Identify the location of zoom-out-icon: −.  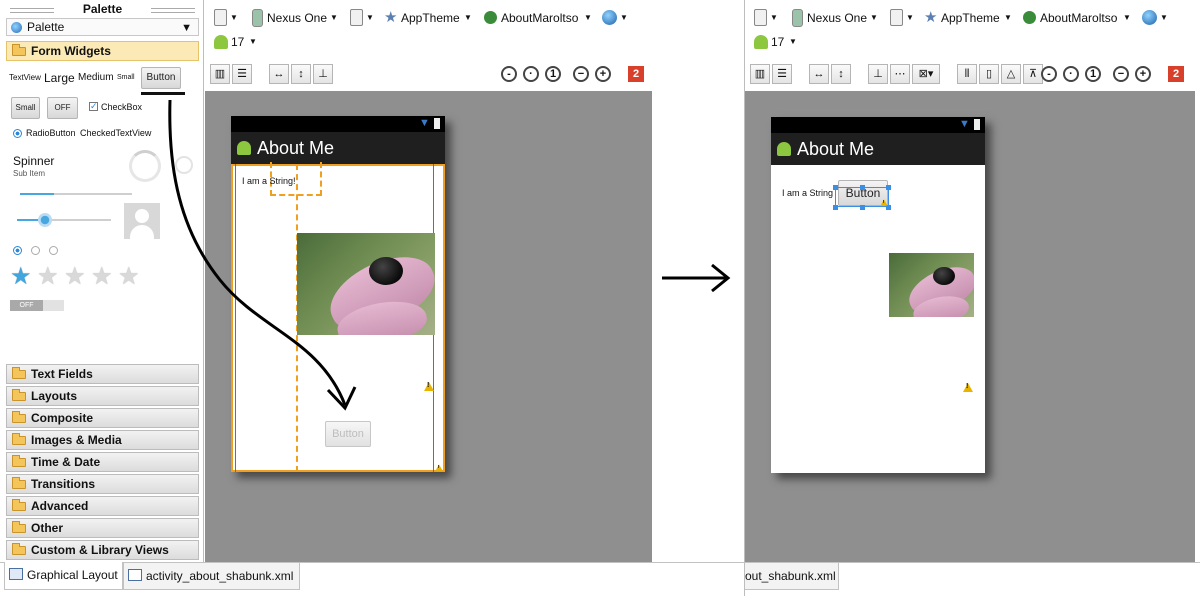
(1121, 74).